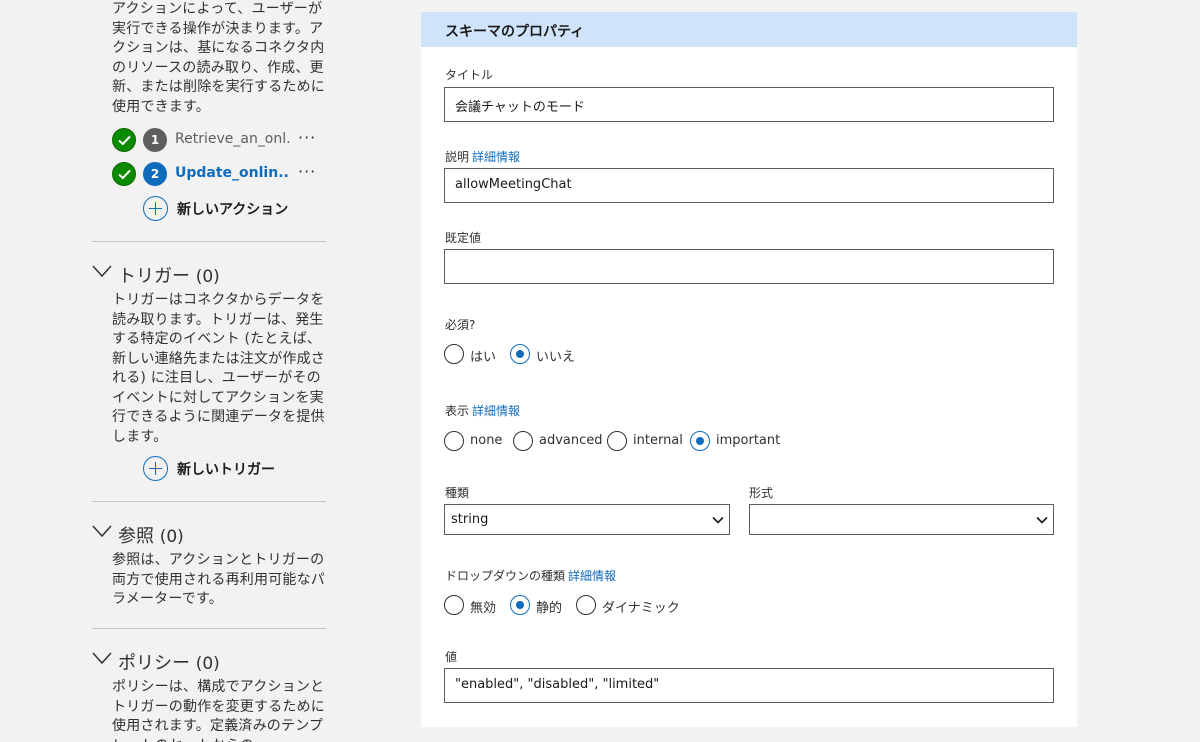 This screenshot has height=742, width=1200. Describe the element at coordinates (460, 325) in the screenshot. I see `required-label: 必須?` at that location.